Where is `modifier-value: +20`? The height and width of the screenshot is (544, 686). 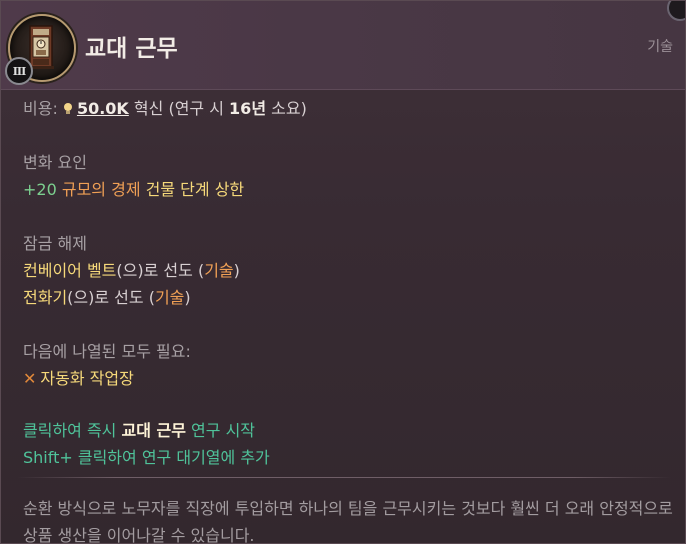 modifier-value: +20 is located at coordinates (40, 189).